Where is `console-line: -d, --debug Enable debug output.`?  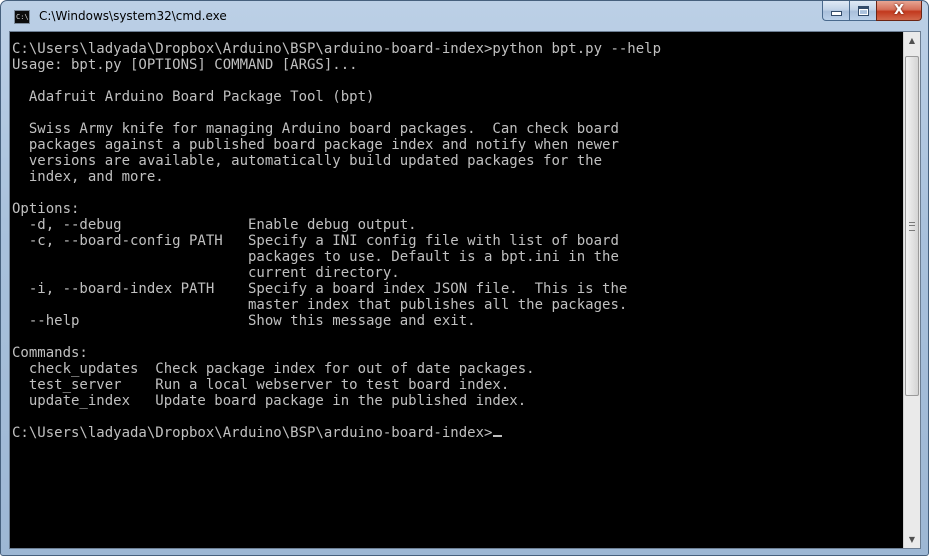
console-line: -d, --debug Enable debug output. is located at coordinates (214, 225).